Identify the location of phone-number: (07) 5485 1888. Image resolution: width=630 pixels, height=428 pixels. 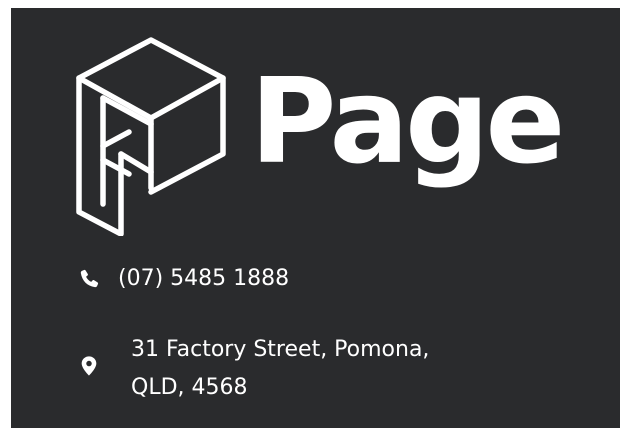
(203, 279).